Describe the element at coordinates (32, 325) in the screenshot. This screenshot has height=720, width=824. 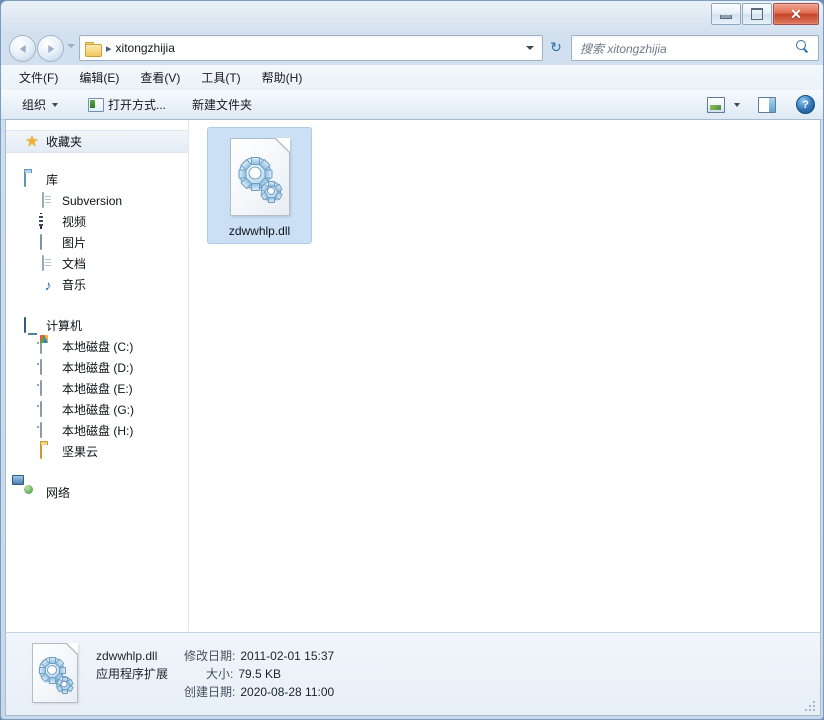
I see `computer-icon` at that location.